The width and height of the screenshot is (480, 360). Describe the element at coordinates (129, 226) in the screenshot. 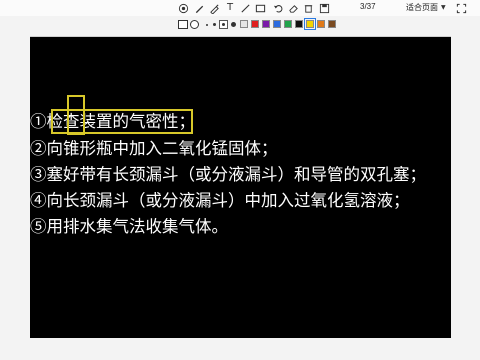

I see `step-5-text: ⑤用排水集气法收集气体。` at that location.